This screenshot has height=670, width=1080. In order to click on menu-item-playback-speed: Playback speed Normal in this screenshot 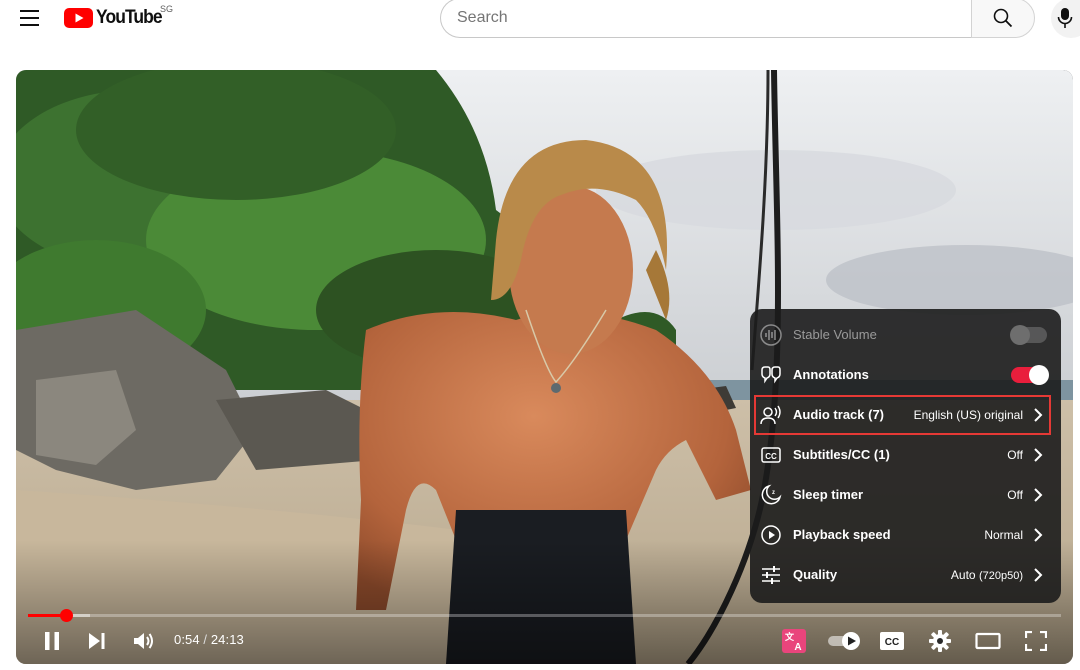, I will do `click(905, 535)`.